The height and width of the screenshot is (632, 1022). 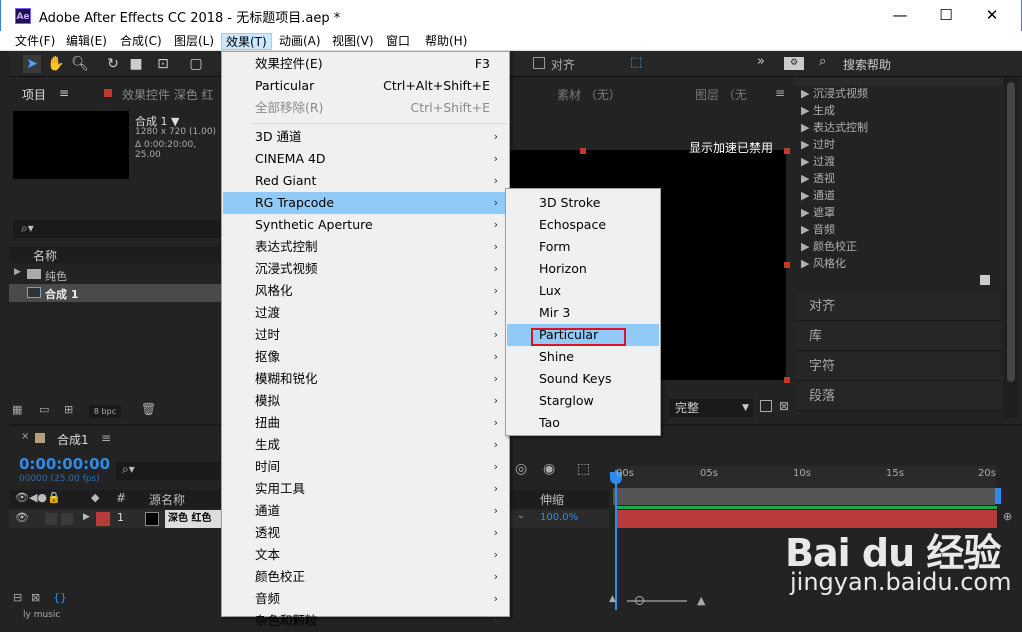 I want to click on submenu-item-mir3: Mir 3, so click(x=583, y=313).